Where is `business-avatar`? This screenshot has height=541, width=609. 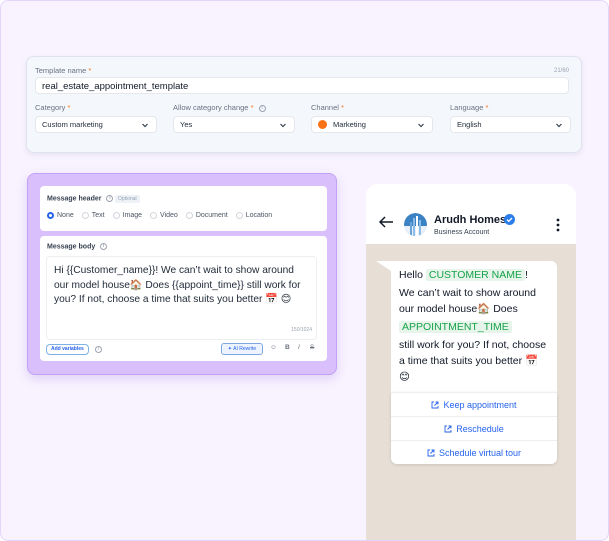 business-avatar is located at coordinates (415, 224).